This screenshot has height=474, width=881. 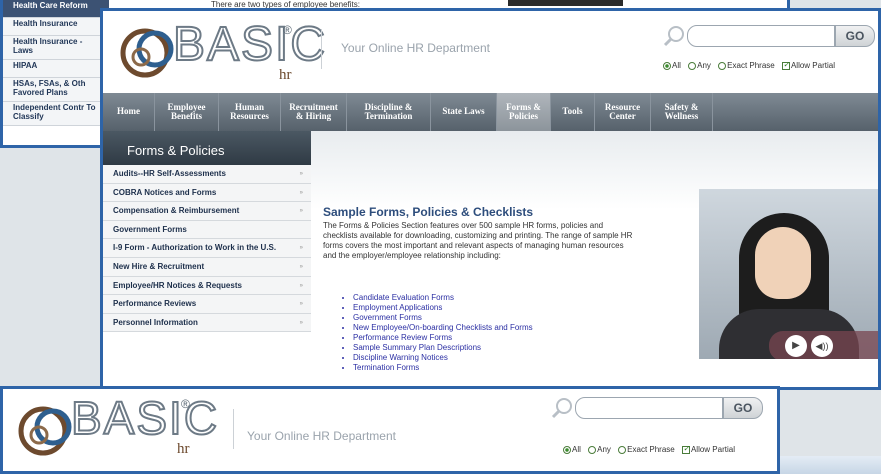 I want to click on nav-forms-policies: Forms & Policies, so click(x=524, y=112).